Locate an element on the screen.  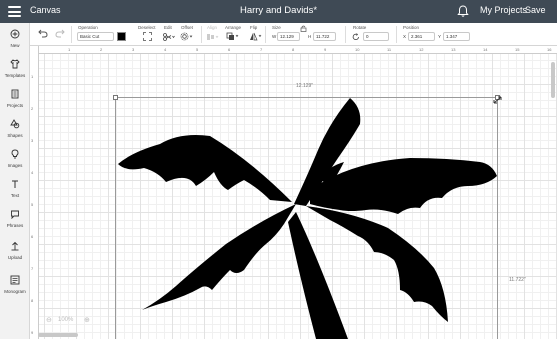
height-dimension: 11.722" is located at coordinates (517, 280).